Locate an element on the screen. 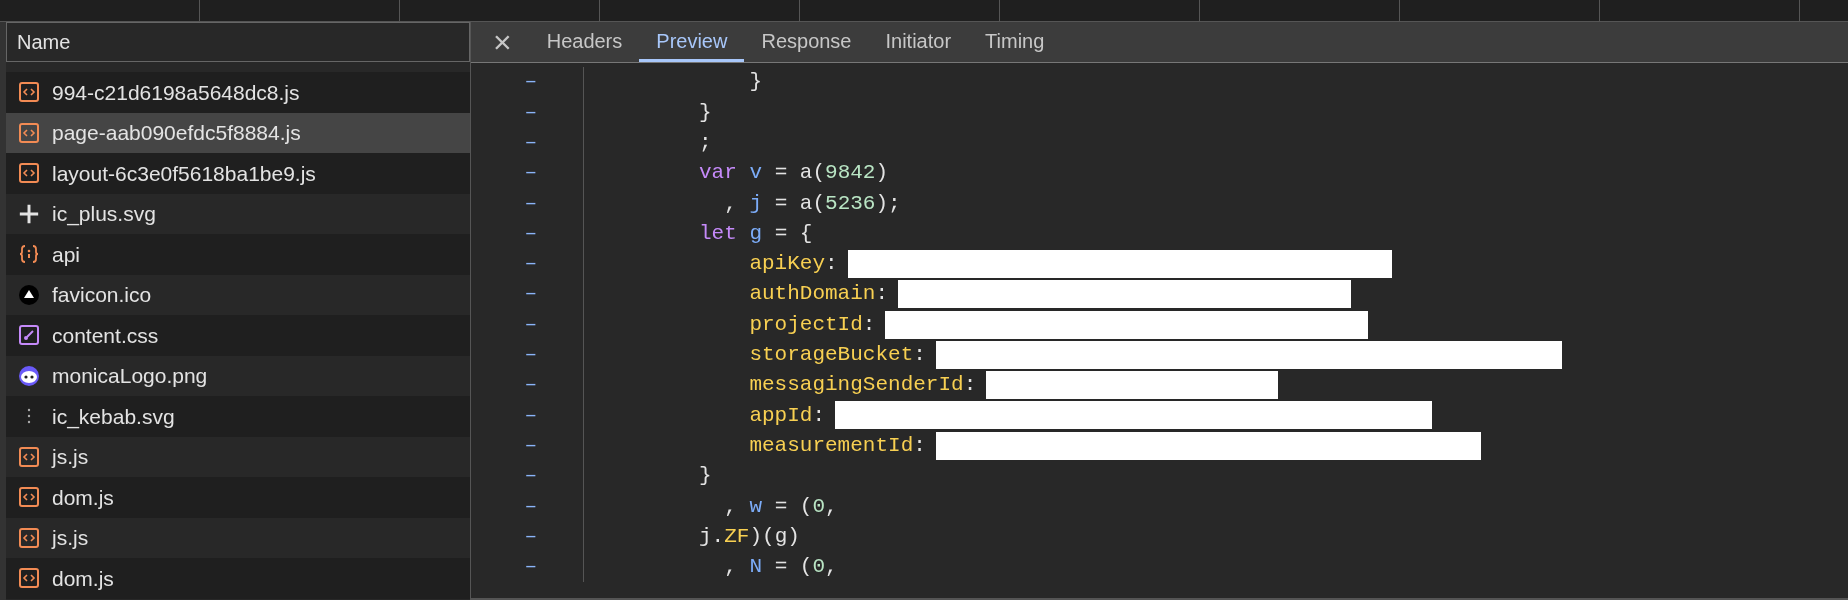 The width and height of the screenshot is (1848, 600). tab: Timing is located at coordinates (1015, 42).